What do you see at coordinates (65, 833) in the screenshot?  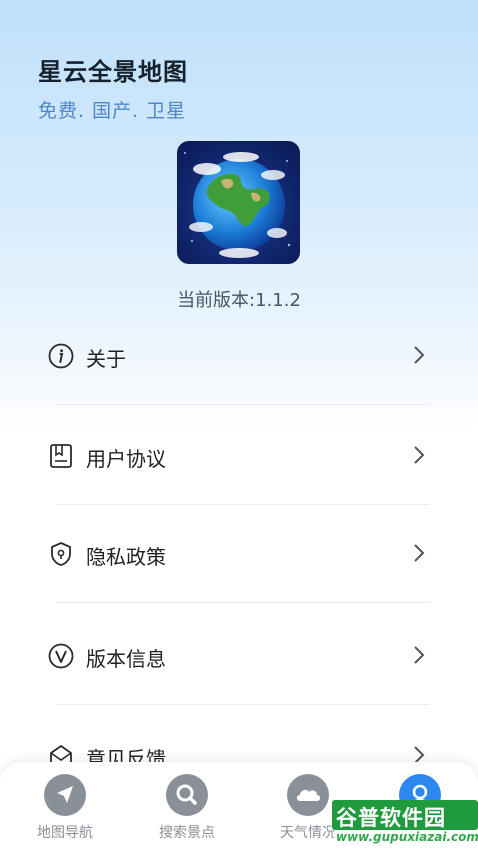 I see `tab-label: 地图导航` at bounding box center [65, 833].